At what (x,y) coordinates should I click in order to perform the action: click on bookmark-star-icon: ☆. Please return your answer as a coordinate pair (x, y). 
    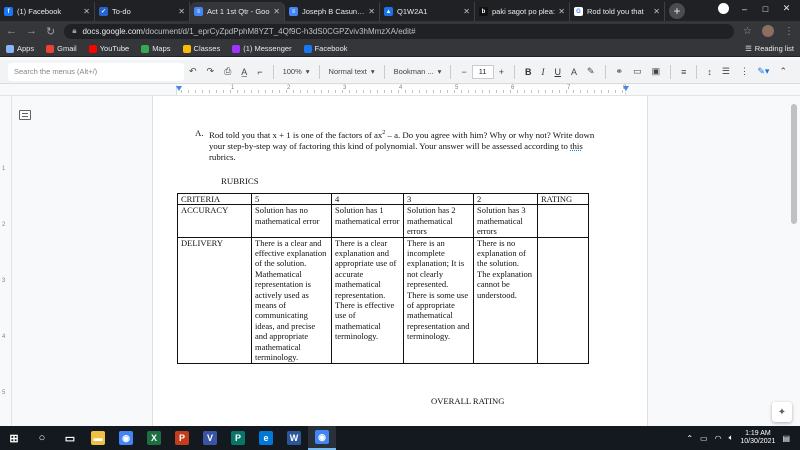
    Looking at the image, I should click on (747, 31).